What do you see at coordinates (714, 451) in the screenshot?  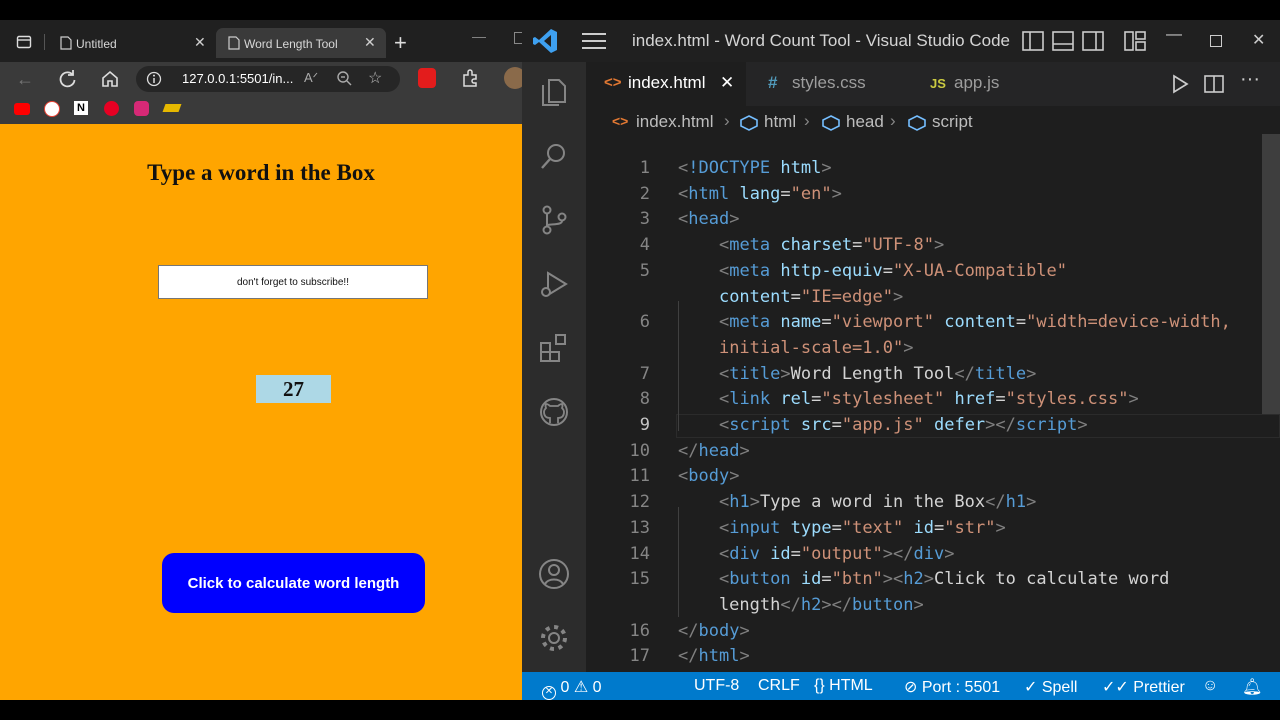 I see `code-line: </head>` at bounding box center [714, 451].